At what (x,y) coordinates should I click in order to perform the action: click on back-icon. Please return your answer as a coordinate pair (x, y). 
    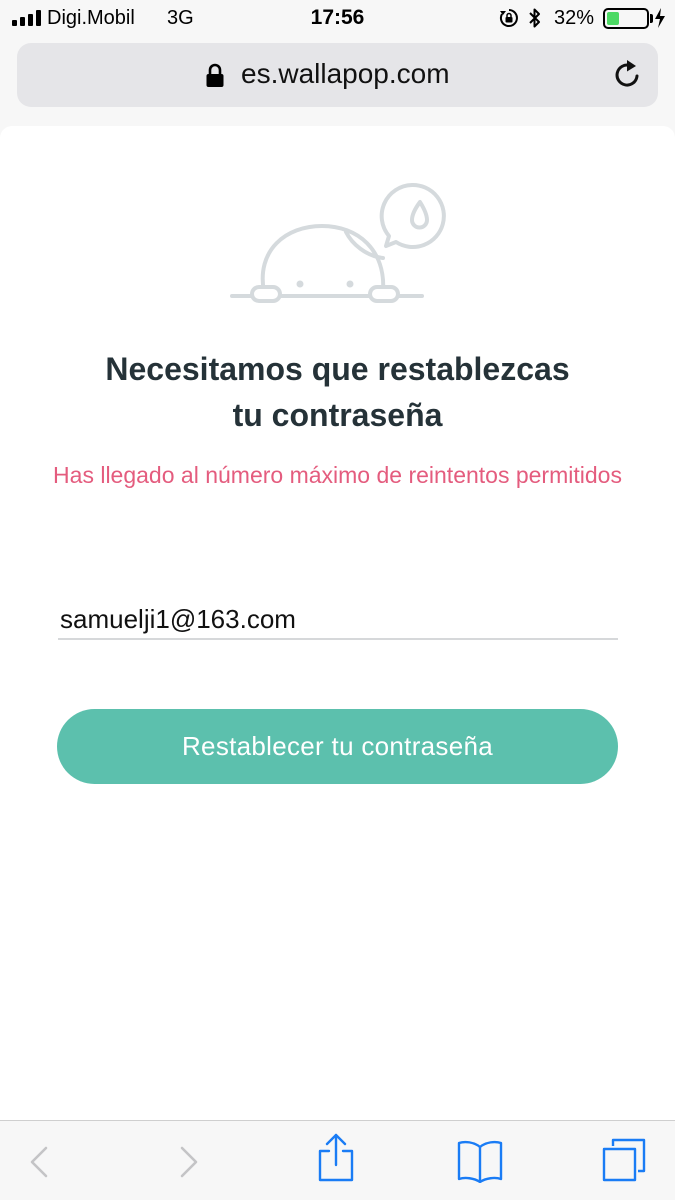
    Looking at the image, I should click on (39, 1162).